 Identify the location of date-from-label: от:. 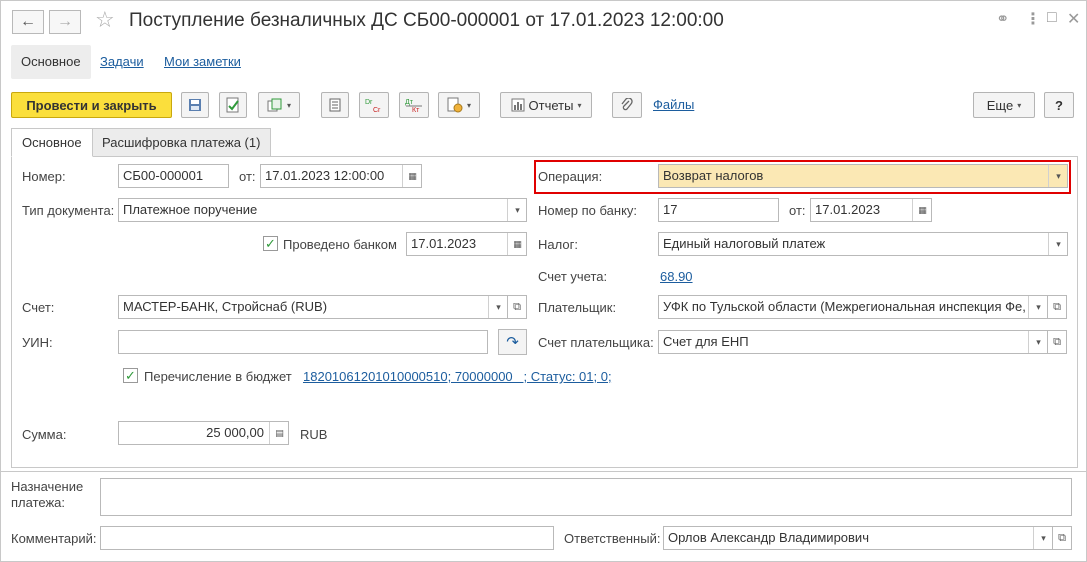
(247, 176).